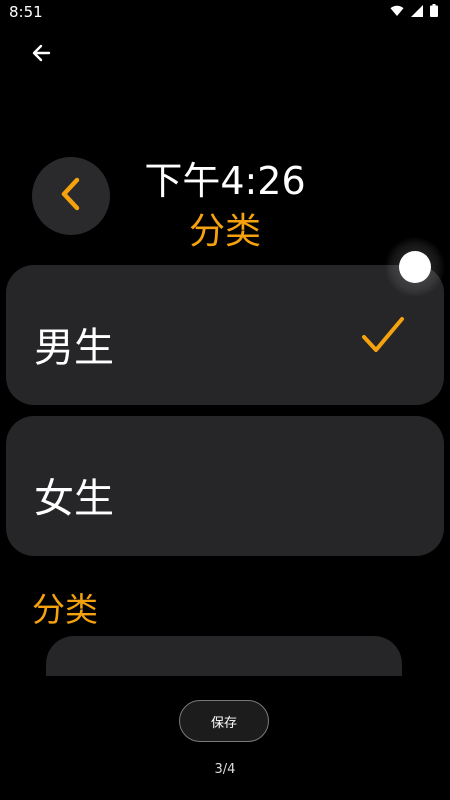 The height and width of the screenshot is (800, 450). I want to click on scroll-thumb, so click(415, 267).